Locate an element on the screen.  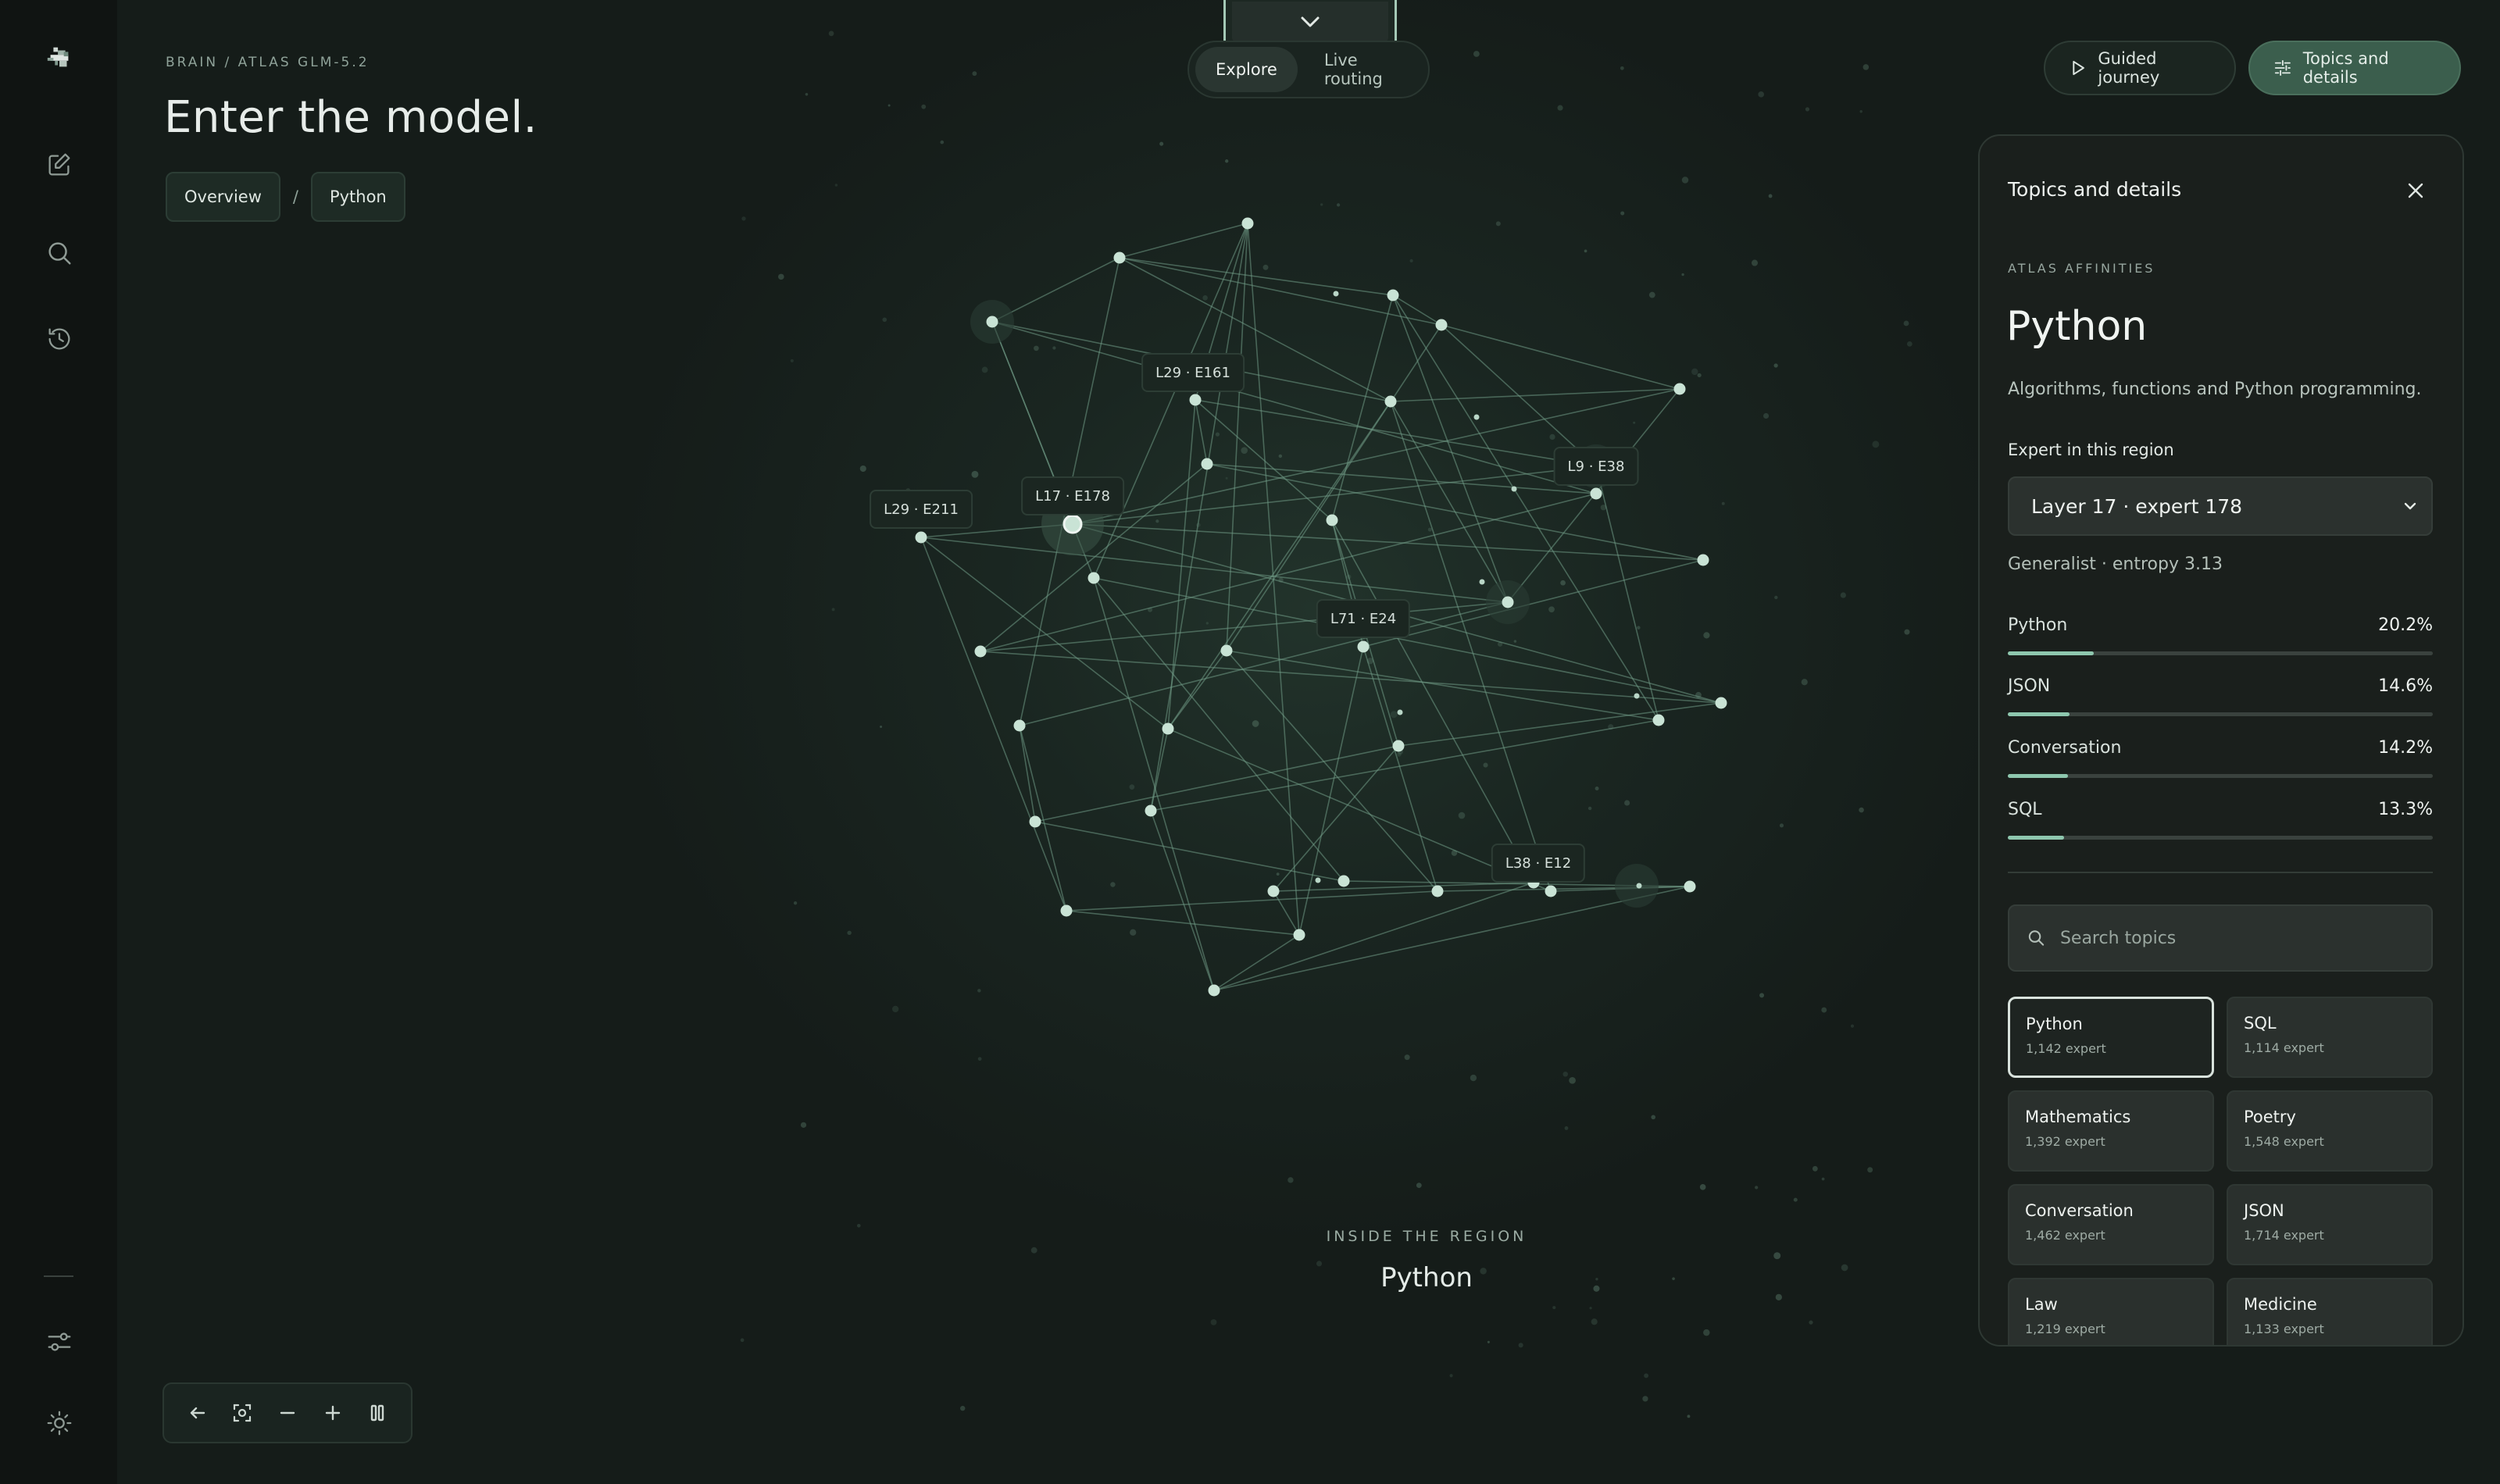
expert-select: Layer 17 · expert 178 is located at coordinates (2220, 506).